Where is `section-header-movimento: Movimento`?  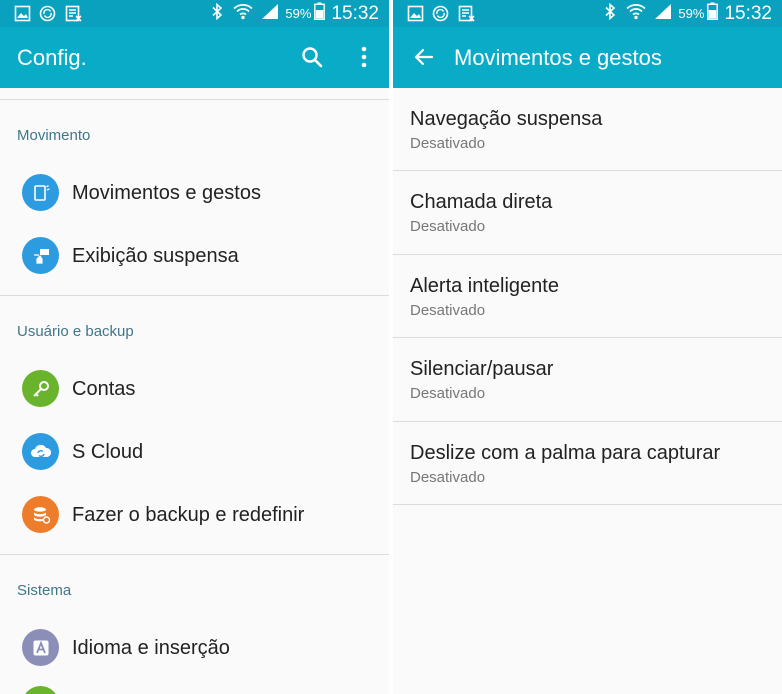
section-header-movimento: Movimento is located at coordinates (54, 135).